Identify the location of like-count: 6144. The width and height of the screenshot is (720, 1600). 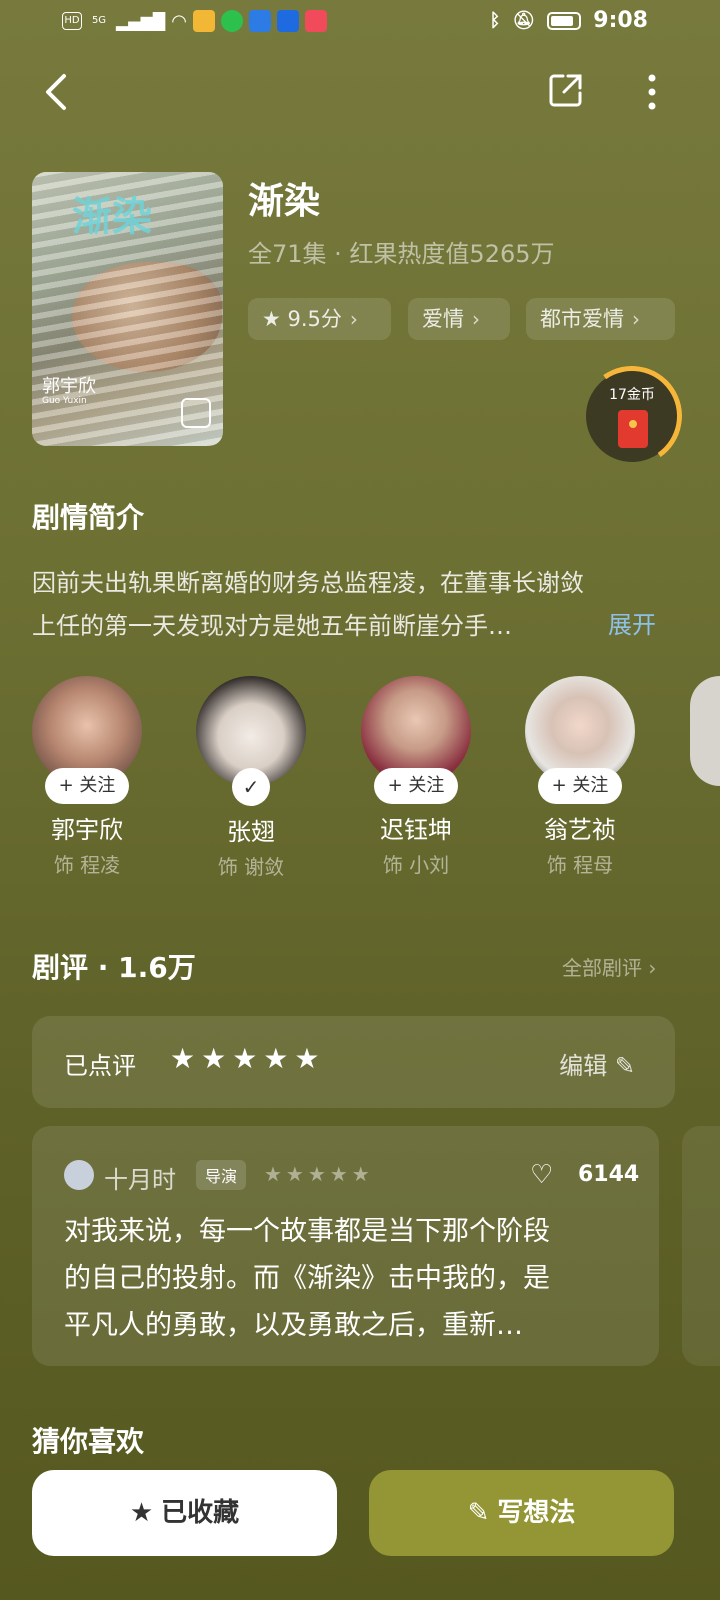
(609, 1174).